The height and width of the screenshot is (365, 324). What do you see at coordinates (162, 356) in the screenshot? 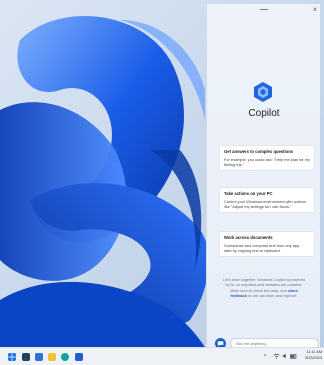
I see `taskbar: ^ 11:11 AM 5/23/2023` at bounding box center [162, 356].